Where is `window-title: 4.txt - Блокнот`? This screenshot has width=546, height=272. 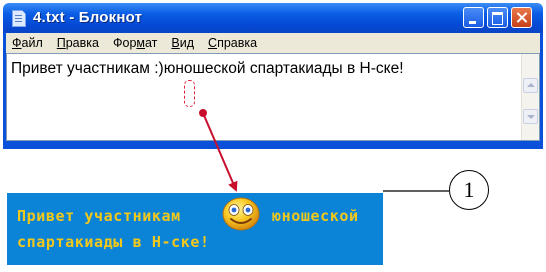
window-title: 4.txt - Блокнот is located at coordinates (88, 17).